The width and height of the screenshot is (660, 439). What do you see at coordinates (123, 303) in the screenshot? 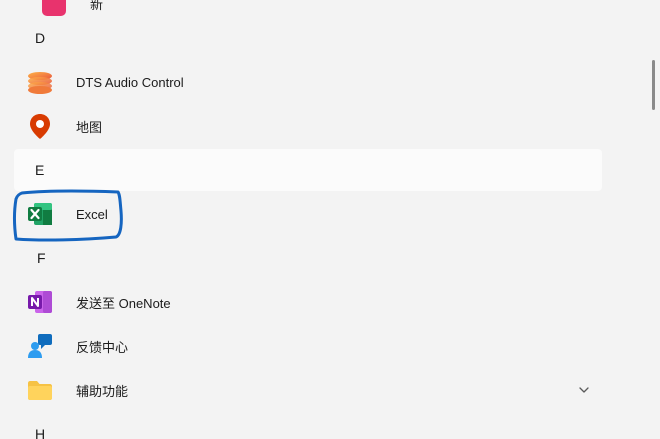
I see `app-label: 发送至 OneNote` at bounding box center [123, 303].